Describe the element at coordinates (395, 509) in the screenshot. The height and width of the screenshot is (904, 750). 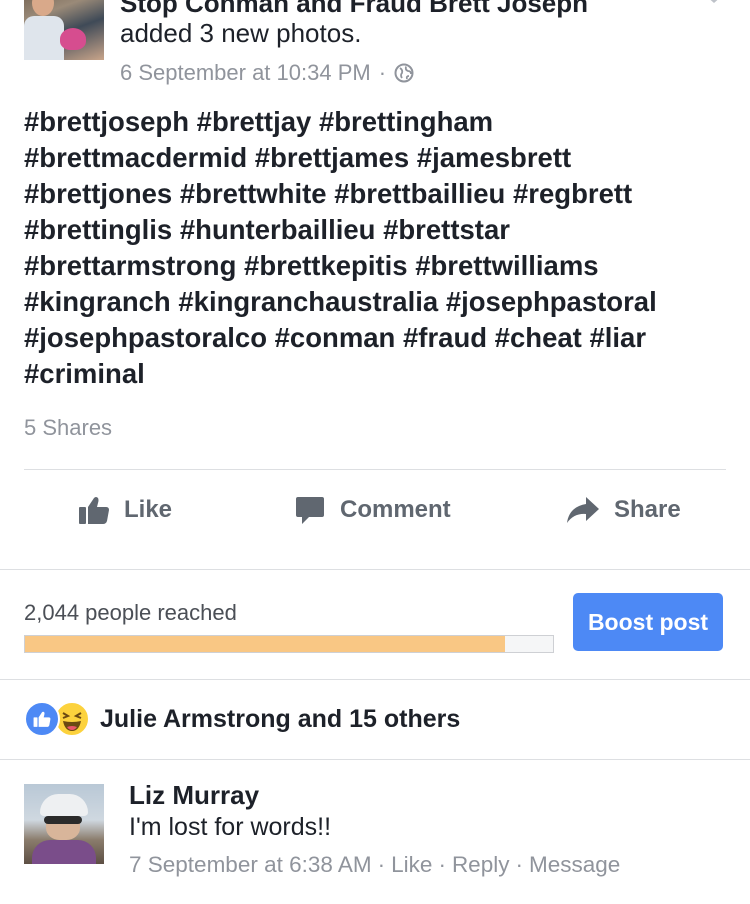
I see `comment-label: Comment` at that location.